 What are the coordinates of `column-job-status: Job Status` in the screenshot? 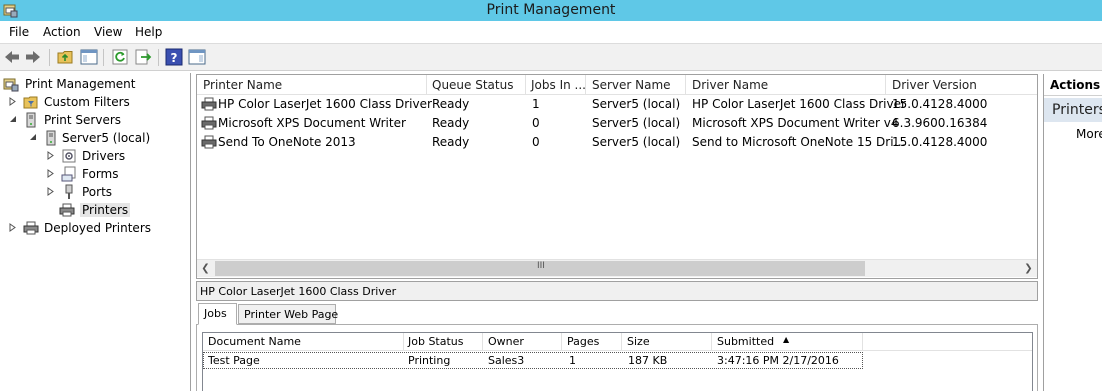 It's located at (436, 341).